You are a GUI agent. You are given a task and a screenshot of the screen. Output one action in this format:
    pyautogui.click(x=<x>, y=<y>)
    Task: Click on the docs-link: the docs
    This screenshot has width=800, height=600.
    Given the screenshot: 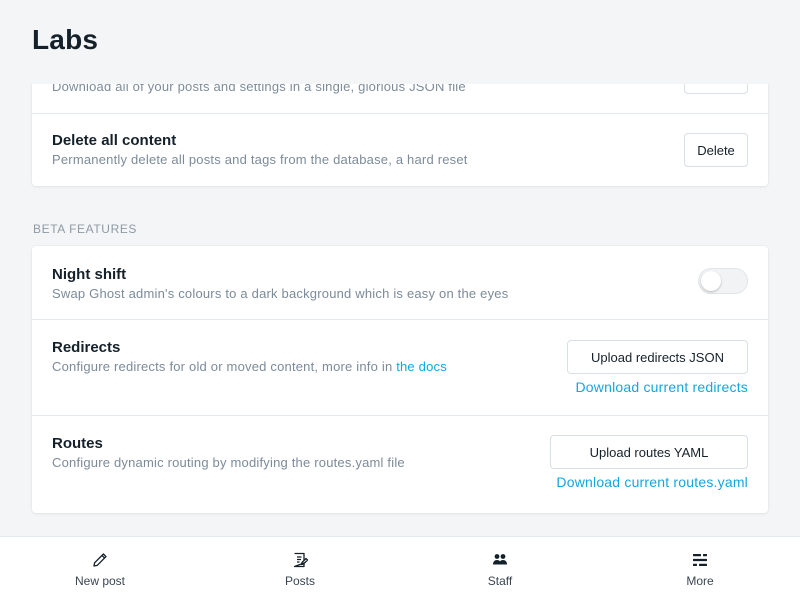 What is the action you would take?
    pyautogui.click(x=421, y=366)
    